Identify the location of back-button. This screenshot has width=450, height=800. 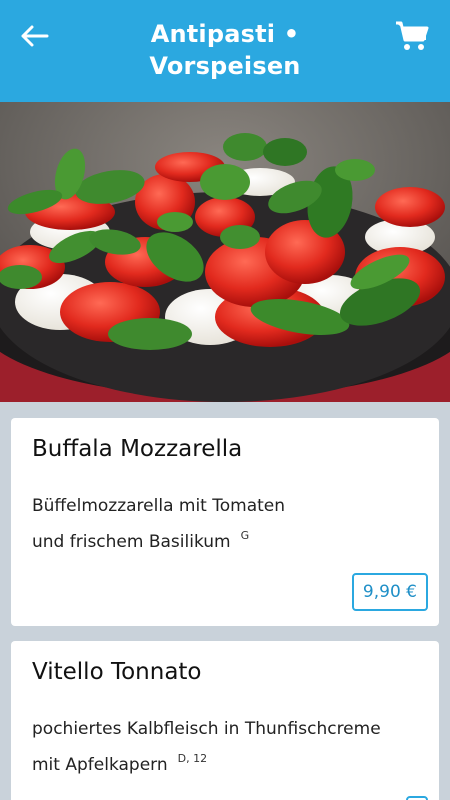
(34, 36).